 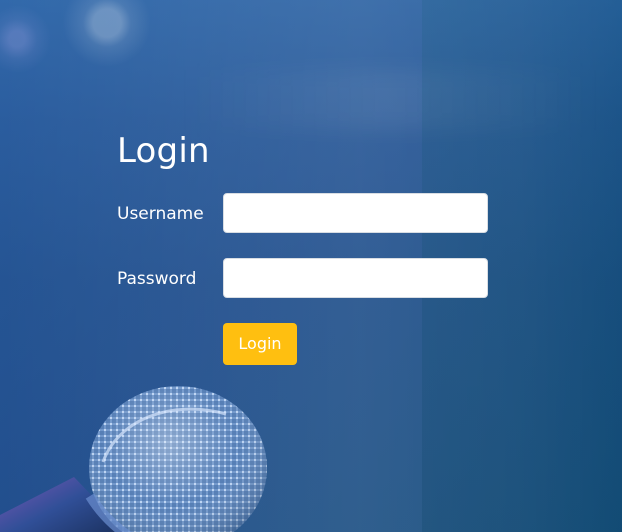 I want to click on password-row: Password, so click(x=303, y=279).